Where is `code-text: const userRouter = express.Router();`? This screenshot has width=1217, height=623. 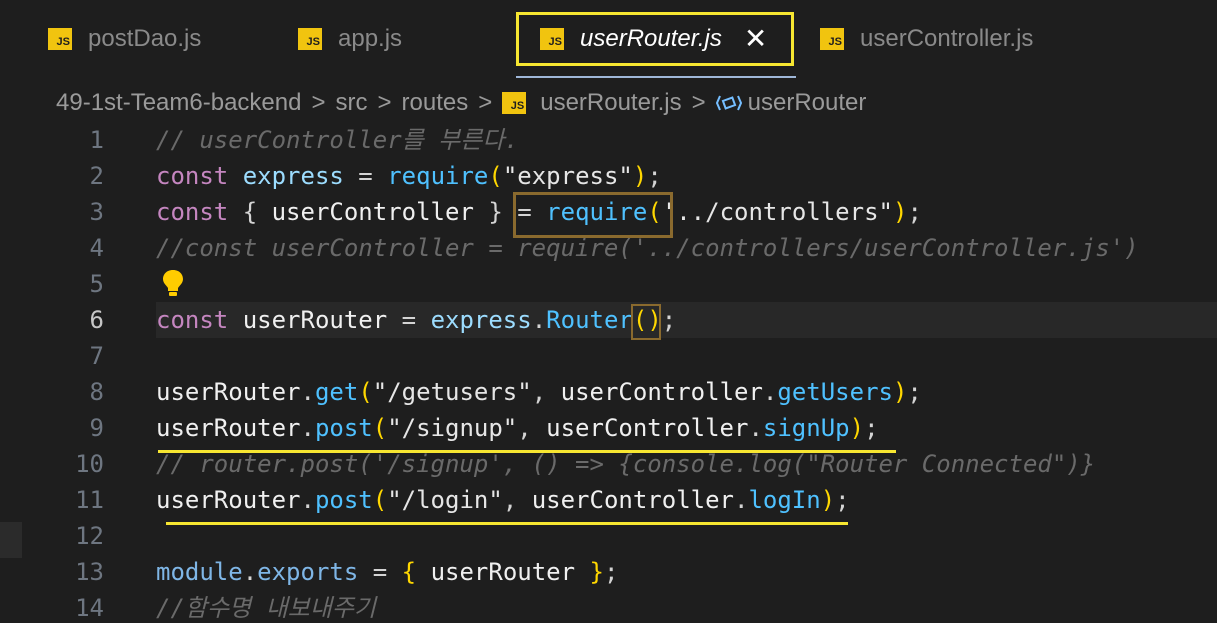
code-text: const userRouter = express.Router(); is located at coordinates (416, 320).